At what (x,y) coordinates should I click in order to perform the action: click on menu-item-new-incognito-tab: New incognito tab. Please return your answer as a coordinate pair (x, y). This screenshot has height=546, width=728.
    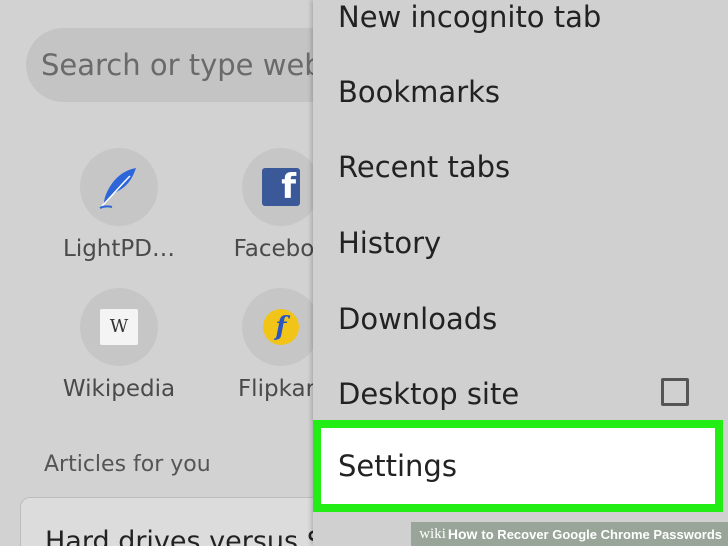
    Looking at the image, I should click on (520, 27).